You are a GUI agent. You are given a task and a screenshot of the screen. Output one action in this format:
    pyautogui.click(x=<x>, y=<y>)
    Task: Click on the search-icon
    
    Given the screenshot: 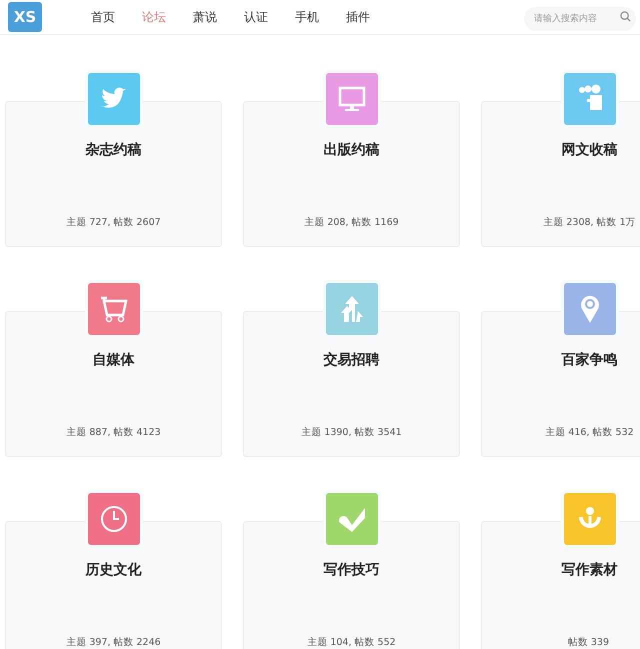 What is the action you would take?
    pyautogui.click(x=625, y=16)
    